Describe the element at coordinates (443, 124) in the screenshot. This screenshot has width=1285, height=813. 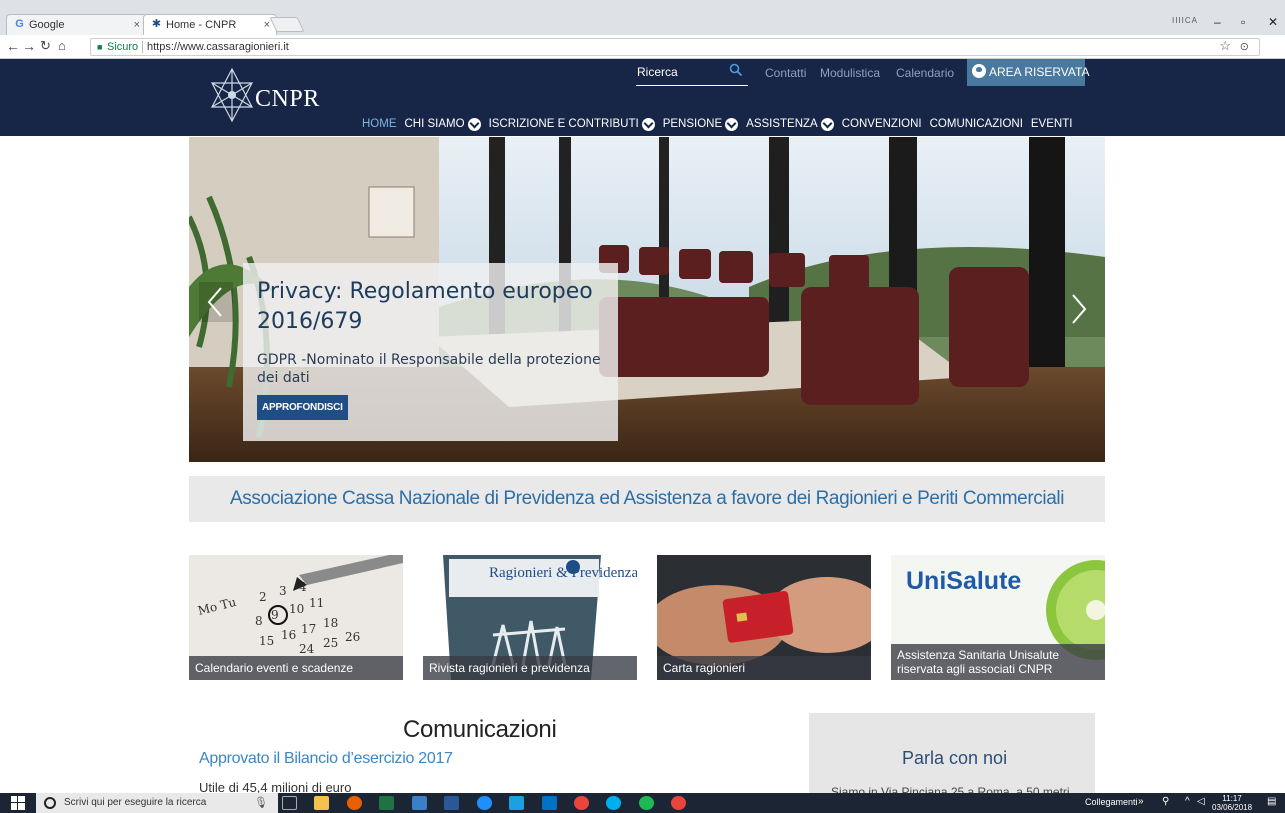
I see `nav-chi-siamo: CHI SIAMO` at that location.